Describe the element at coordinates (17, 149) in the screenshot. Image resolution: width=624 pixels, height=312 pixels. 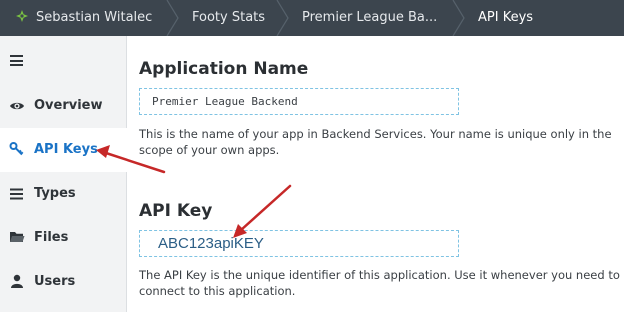
I see `key-icon` at that location.